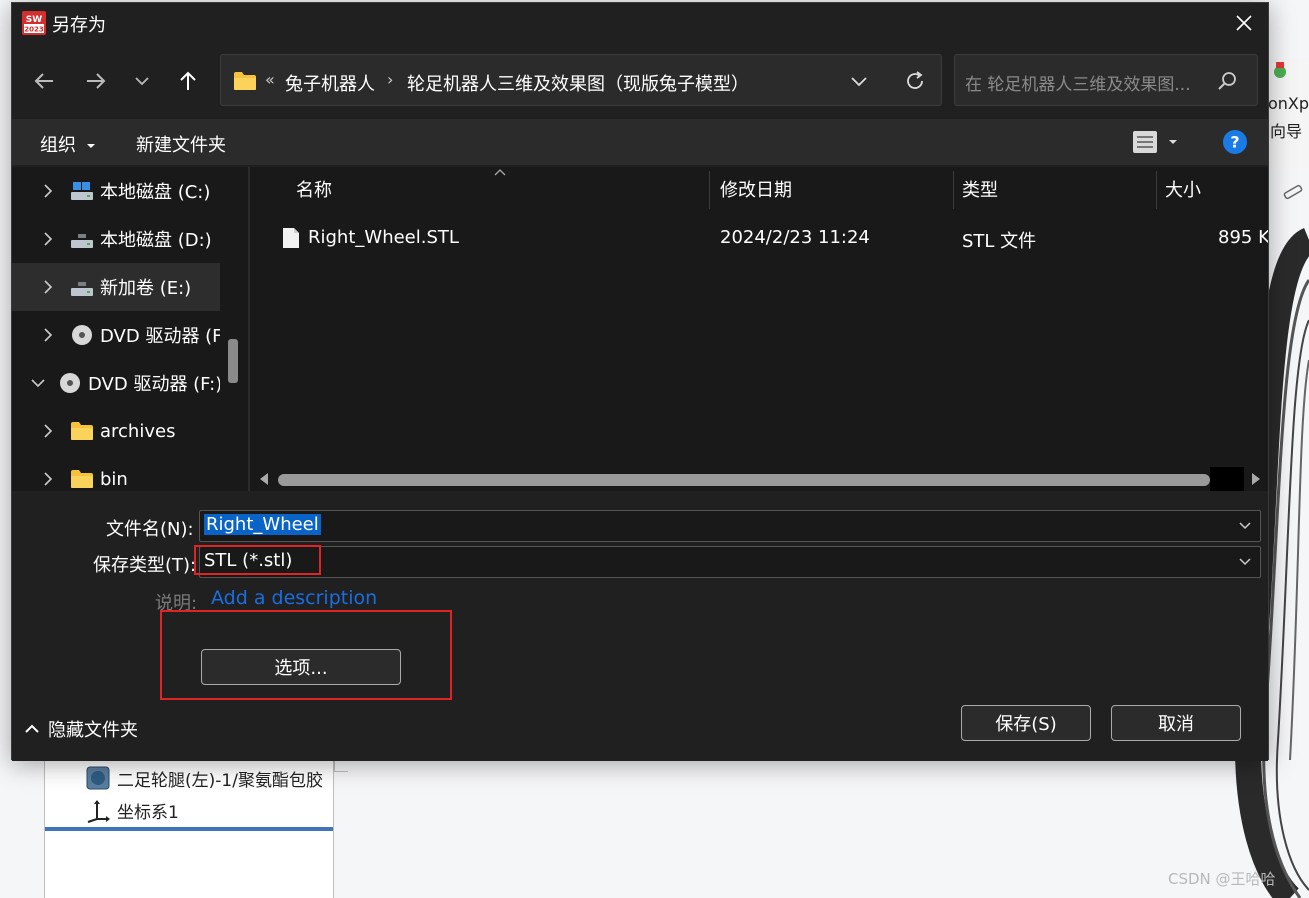 The width and height of the screenshot is (1309, 898). Describe the element at coordinates (58, 145) in the screenshot. I see `organize-label: 组织` at that location.